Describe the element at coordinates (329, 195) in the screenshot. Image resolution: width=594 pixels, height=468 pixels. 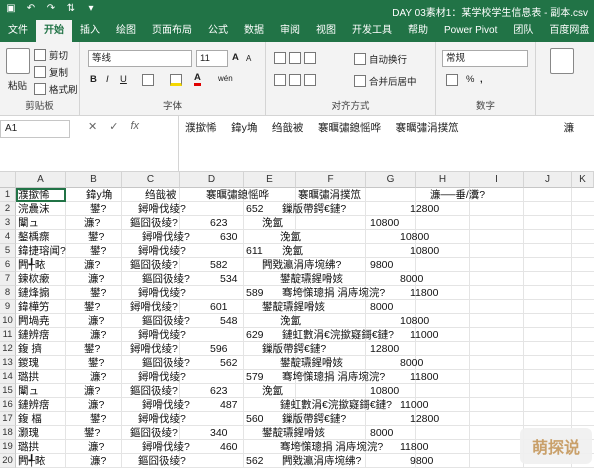
I see `cell: 褰曞彇涓撲笟` at that location.